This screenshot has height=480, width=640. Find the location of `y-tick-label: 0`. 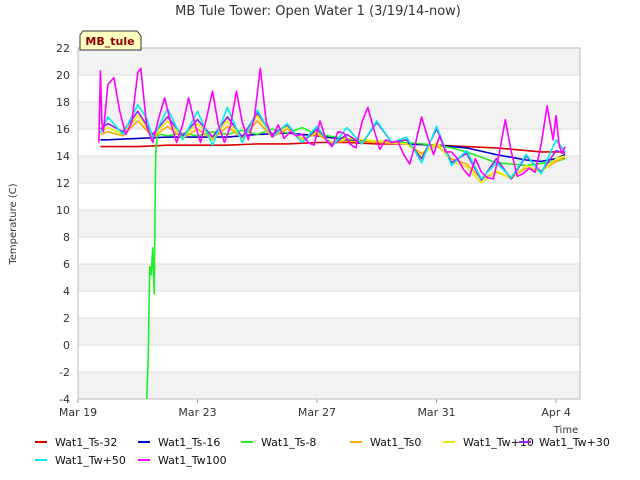

y-tick-label: 0 is located at coordinates (66, 345).